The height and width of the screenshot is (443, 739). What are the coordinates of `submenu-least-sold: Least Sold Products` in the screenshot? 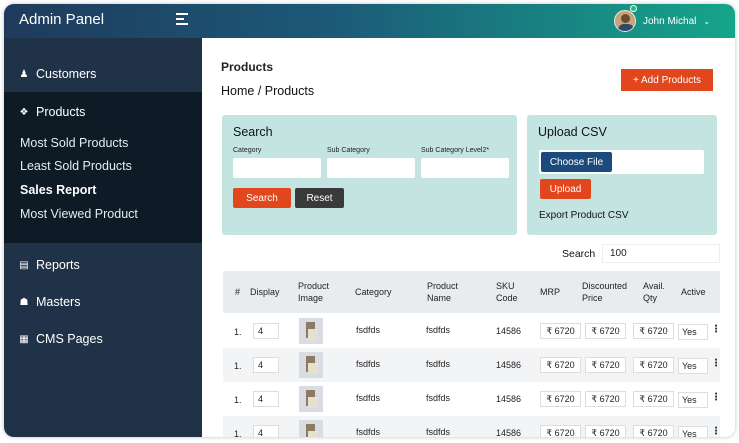 It's located at (76, 166).